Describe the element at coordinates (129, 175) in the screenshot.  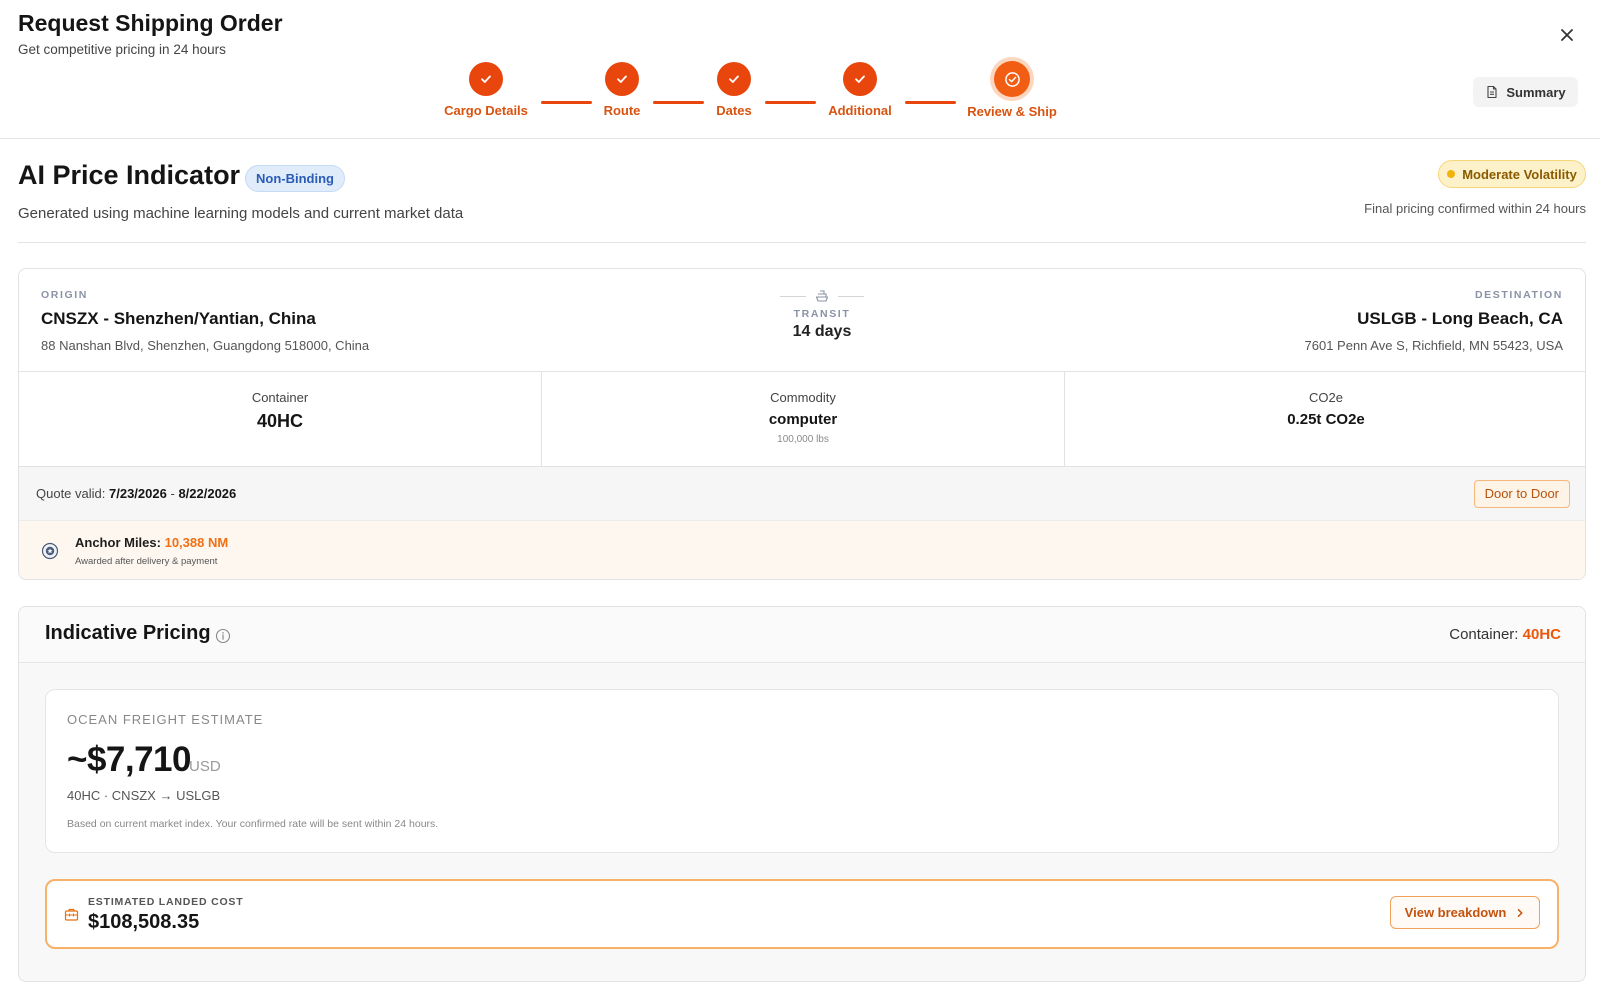
I see `price-indicator-title: AI Price Indicator` at that location.